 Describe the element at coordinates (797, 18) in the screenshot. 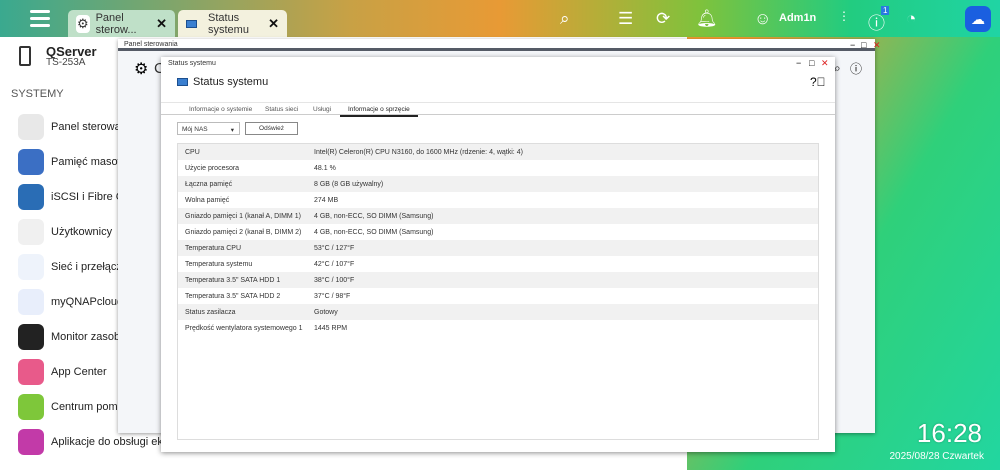

I see `user-menu: Adm1n` at that location.